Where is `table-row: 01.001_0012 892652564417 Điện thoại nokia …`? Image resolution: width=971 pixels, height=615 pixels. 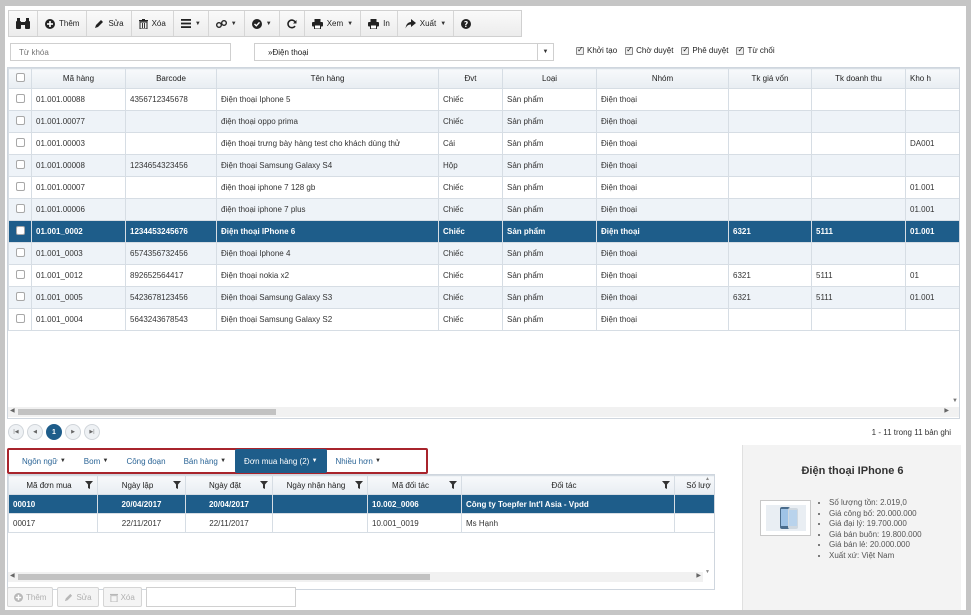 table-row: 01.001_0012 892652564417 Điện thoại nokia … is located at coordinates (483, 275).